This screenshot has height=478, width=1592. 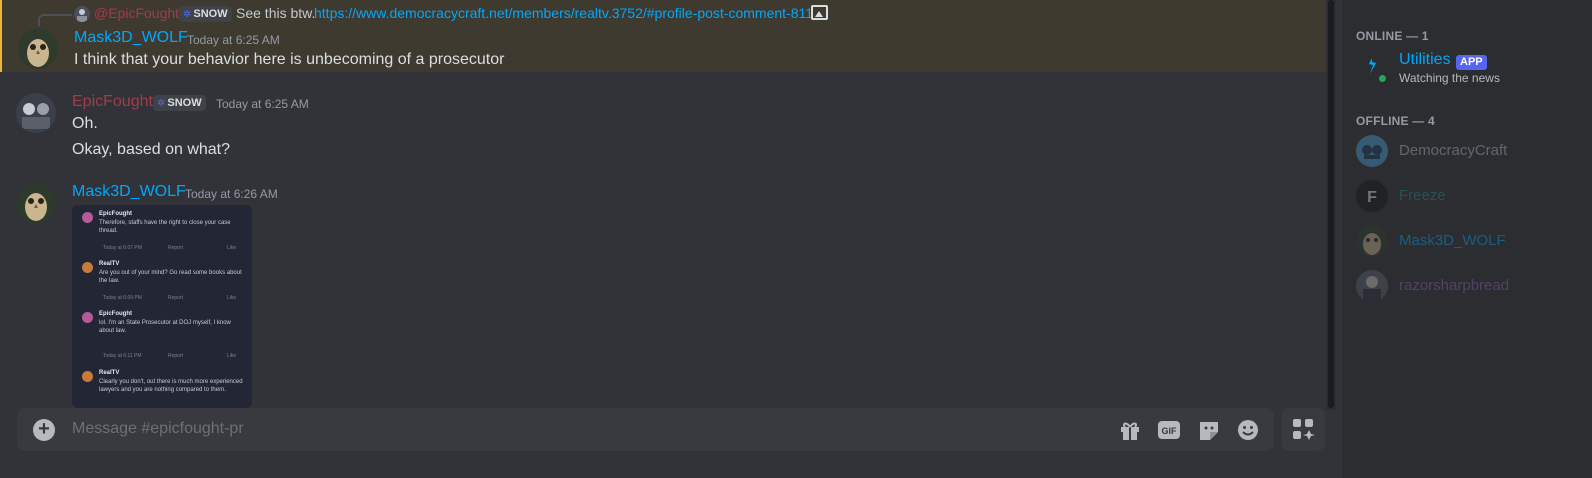 What do you see at coordinates (1449, 78) in the screenshot?
I see `member-activity: Watching the news` at bounding box center [1449, 78].